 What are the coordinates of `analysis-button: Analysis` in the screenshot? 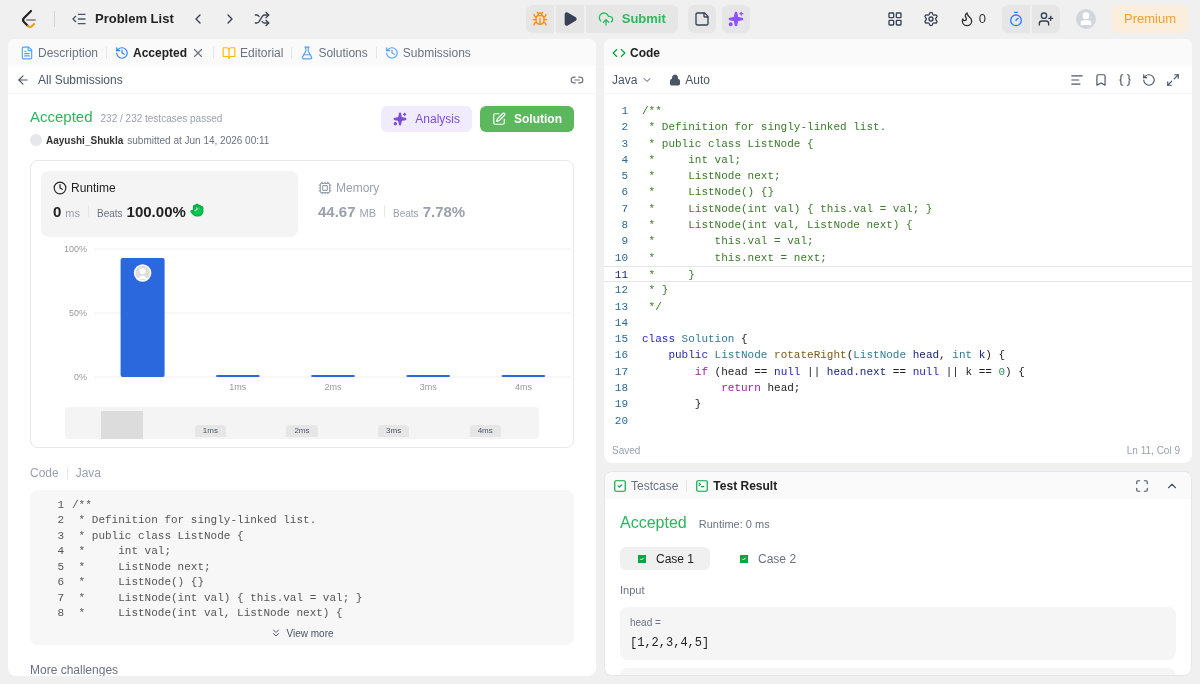 It's located at (426, 119).